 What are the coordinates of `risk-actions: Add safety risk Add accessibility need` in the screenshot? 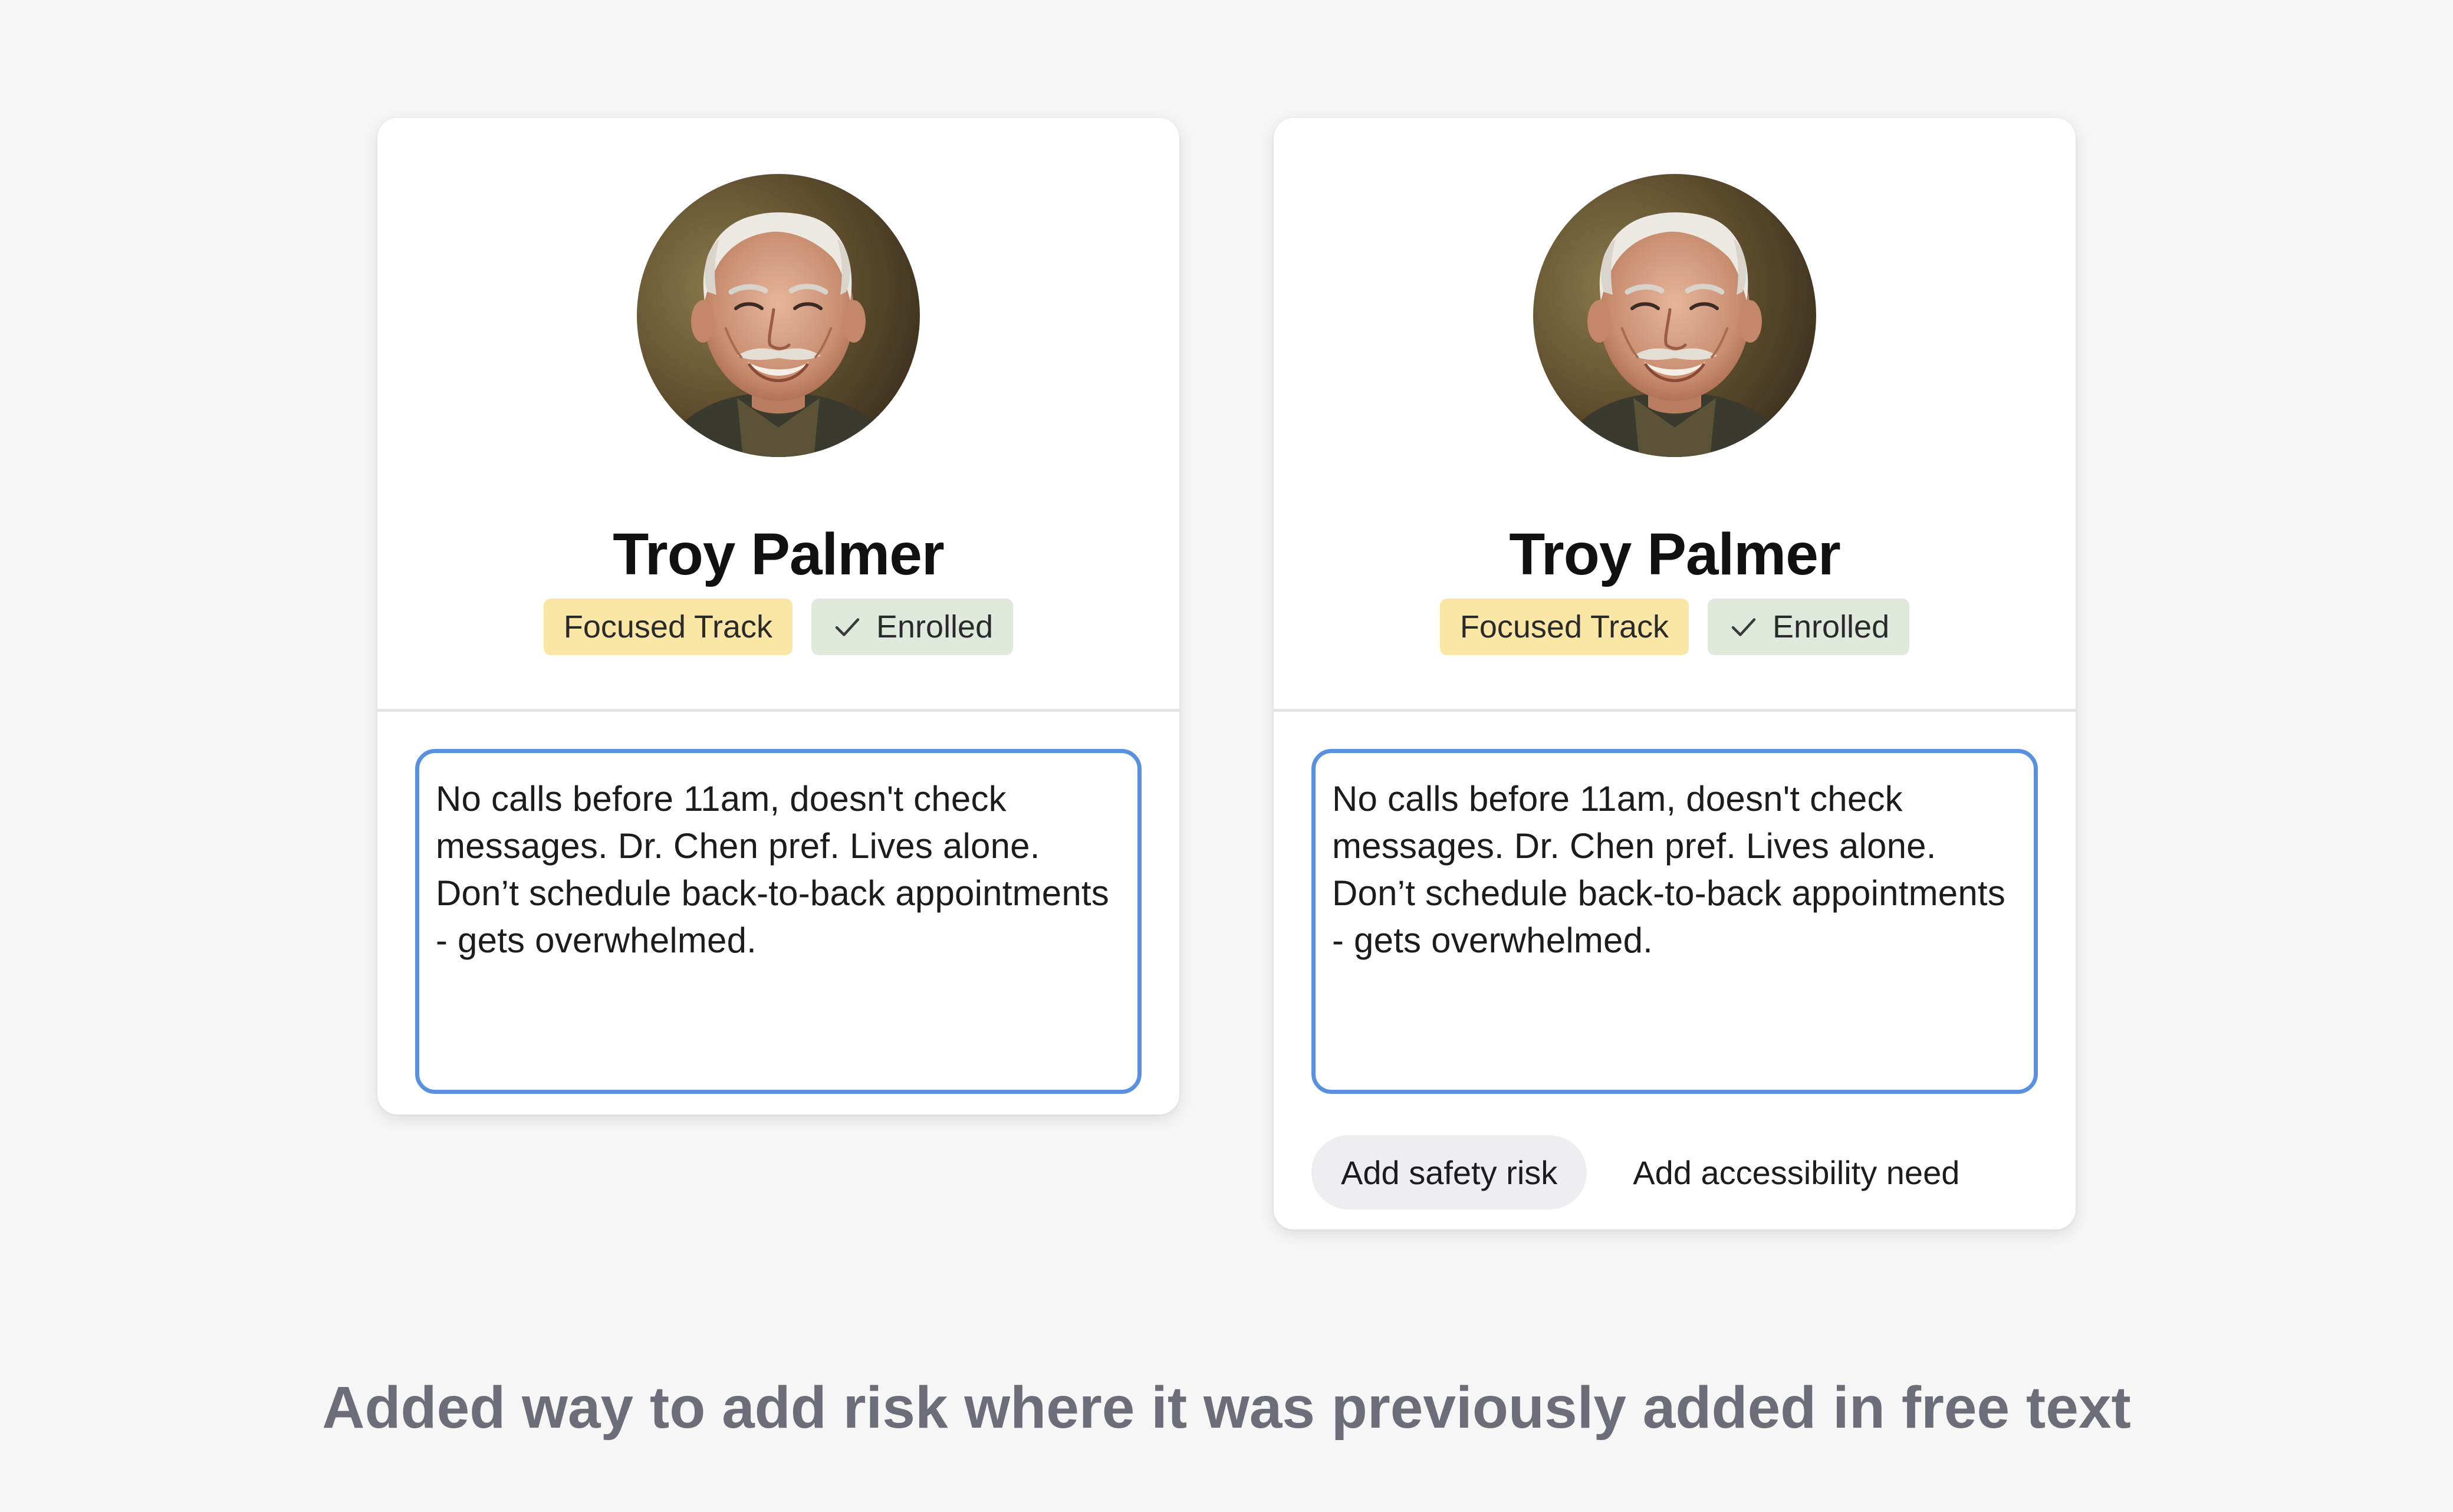 It's located at (1644, 1172).